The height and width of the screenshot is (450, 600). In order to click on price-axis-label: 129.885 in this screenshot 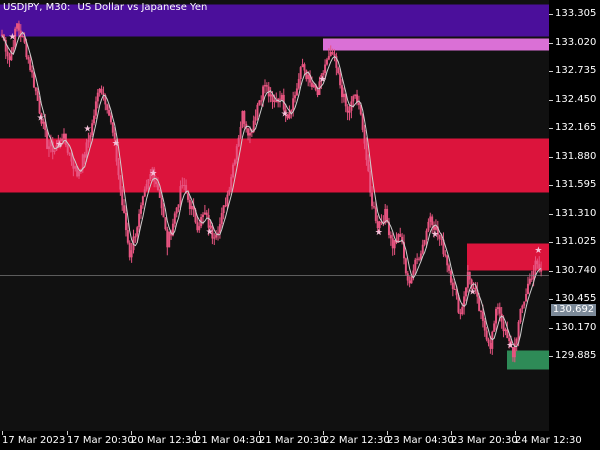, I will do `click(575, 356)`.